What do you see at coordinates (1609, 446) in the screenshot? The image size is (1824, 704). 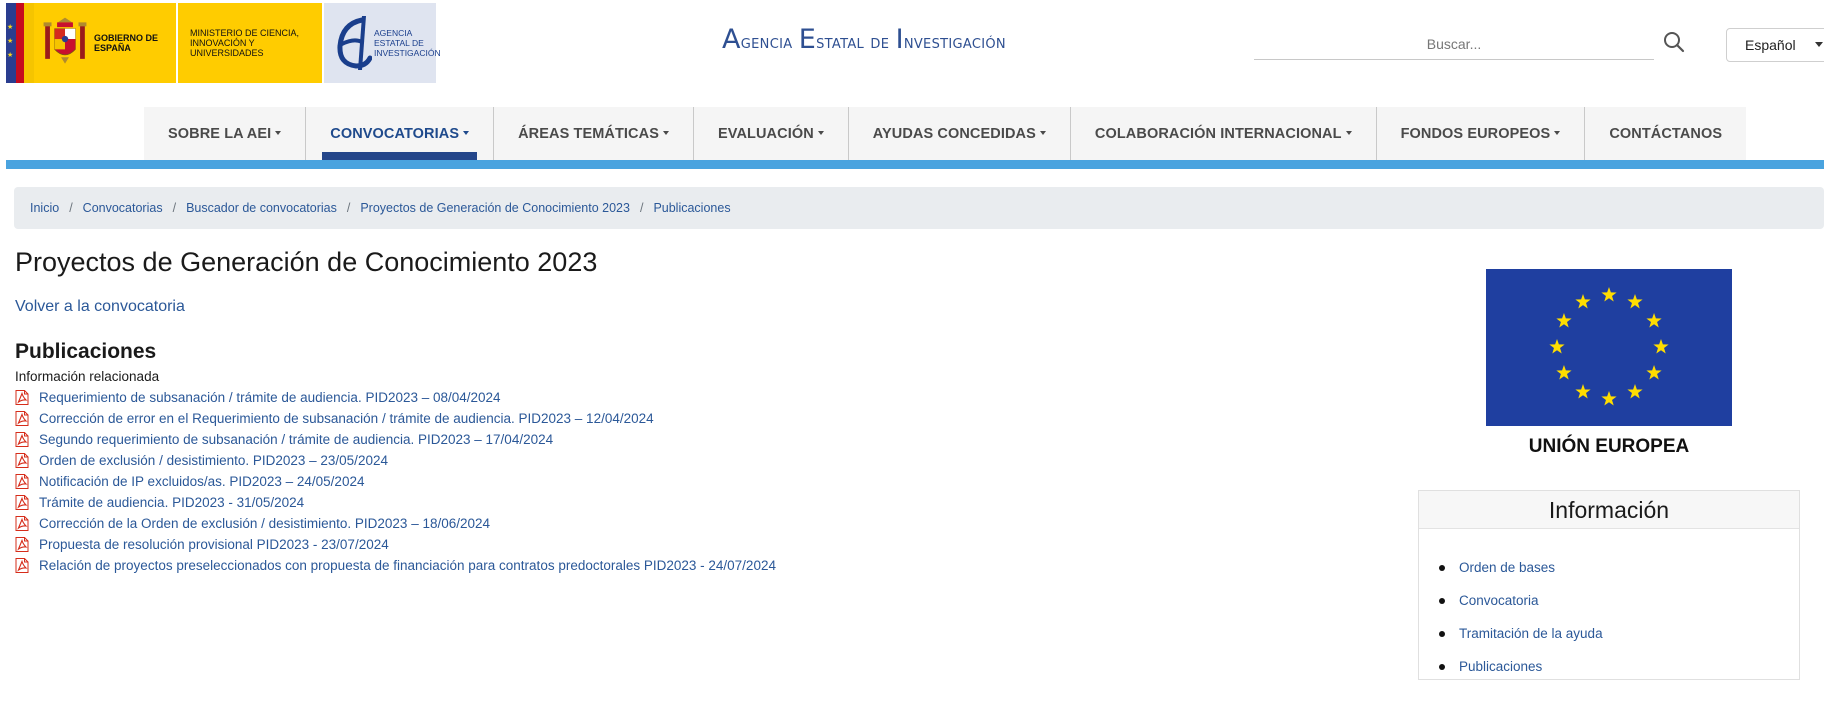 I see `eu-label: UNIÓN EUROPEA` at bounding box center [1609, 446].